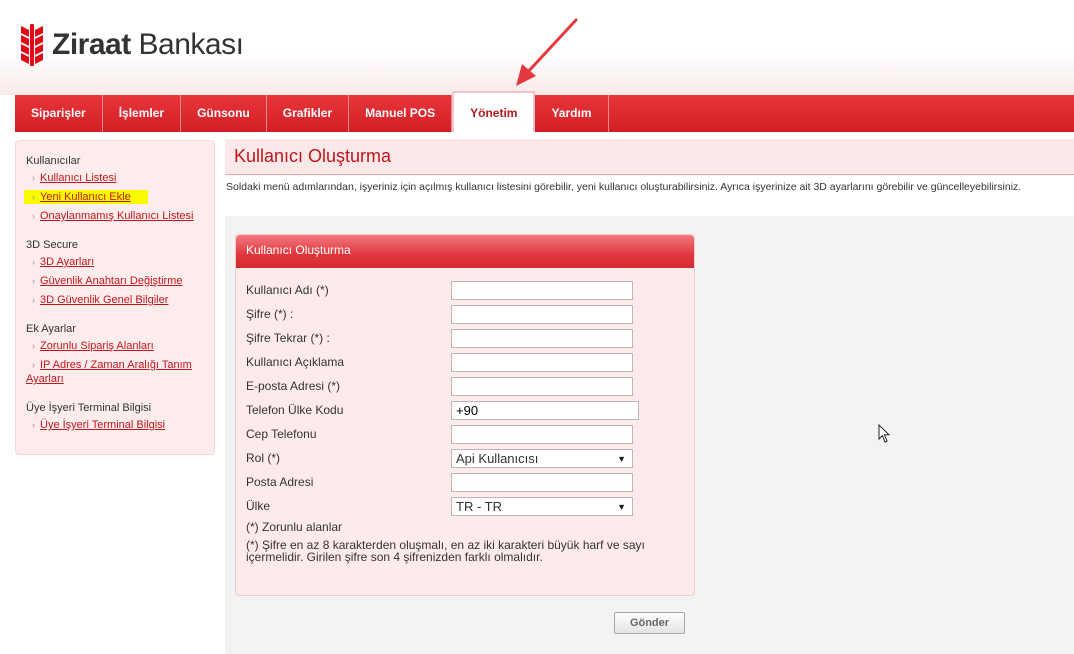  Describe the element at coordinates (542, 314) in the screenshot. I see `password-input` at that location.